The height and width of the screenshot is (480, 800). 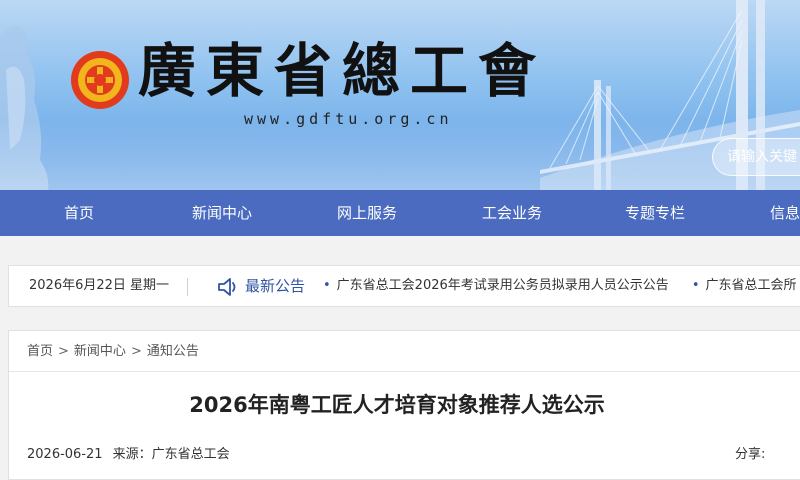 I want to click on nav-item-home: 首页, so click(x=79, y=213).